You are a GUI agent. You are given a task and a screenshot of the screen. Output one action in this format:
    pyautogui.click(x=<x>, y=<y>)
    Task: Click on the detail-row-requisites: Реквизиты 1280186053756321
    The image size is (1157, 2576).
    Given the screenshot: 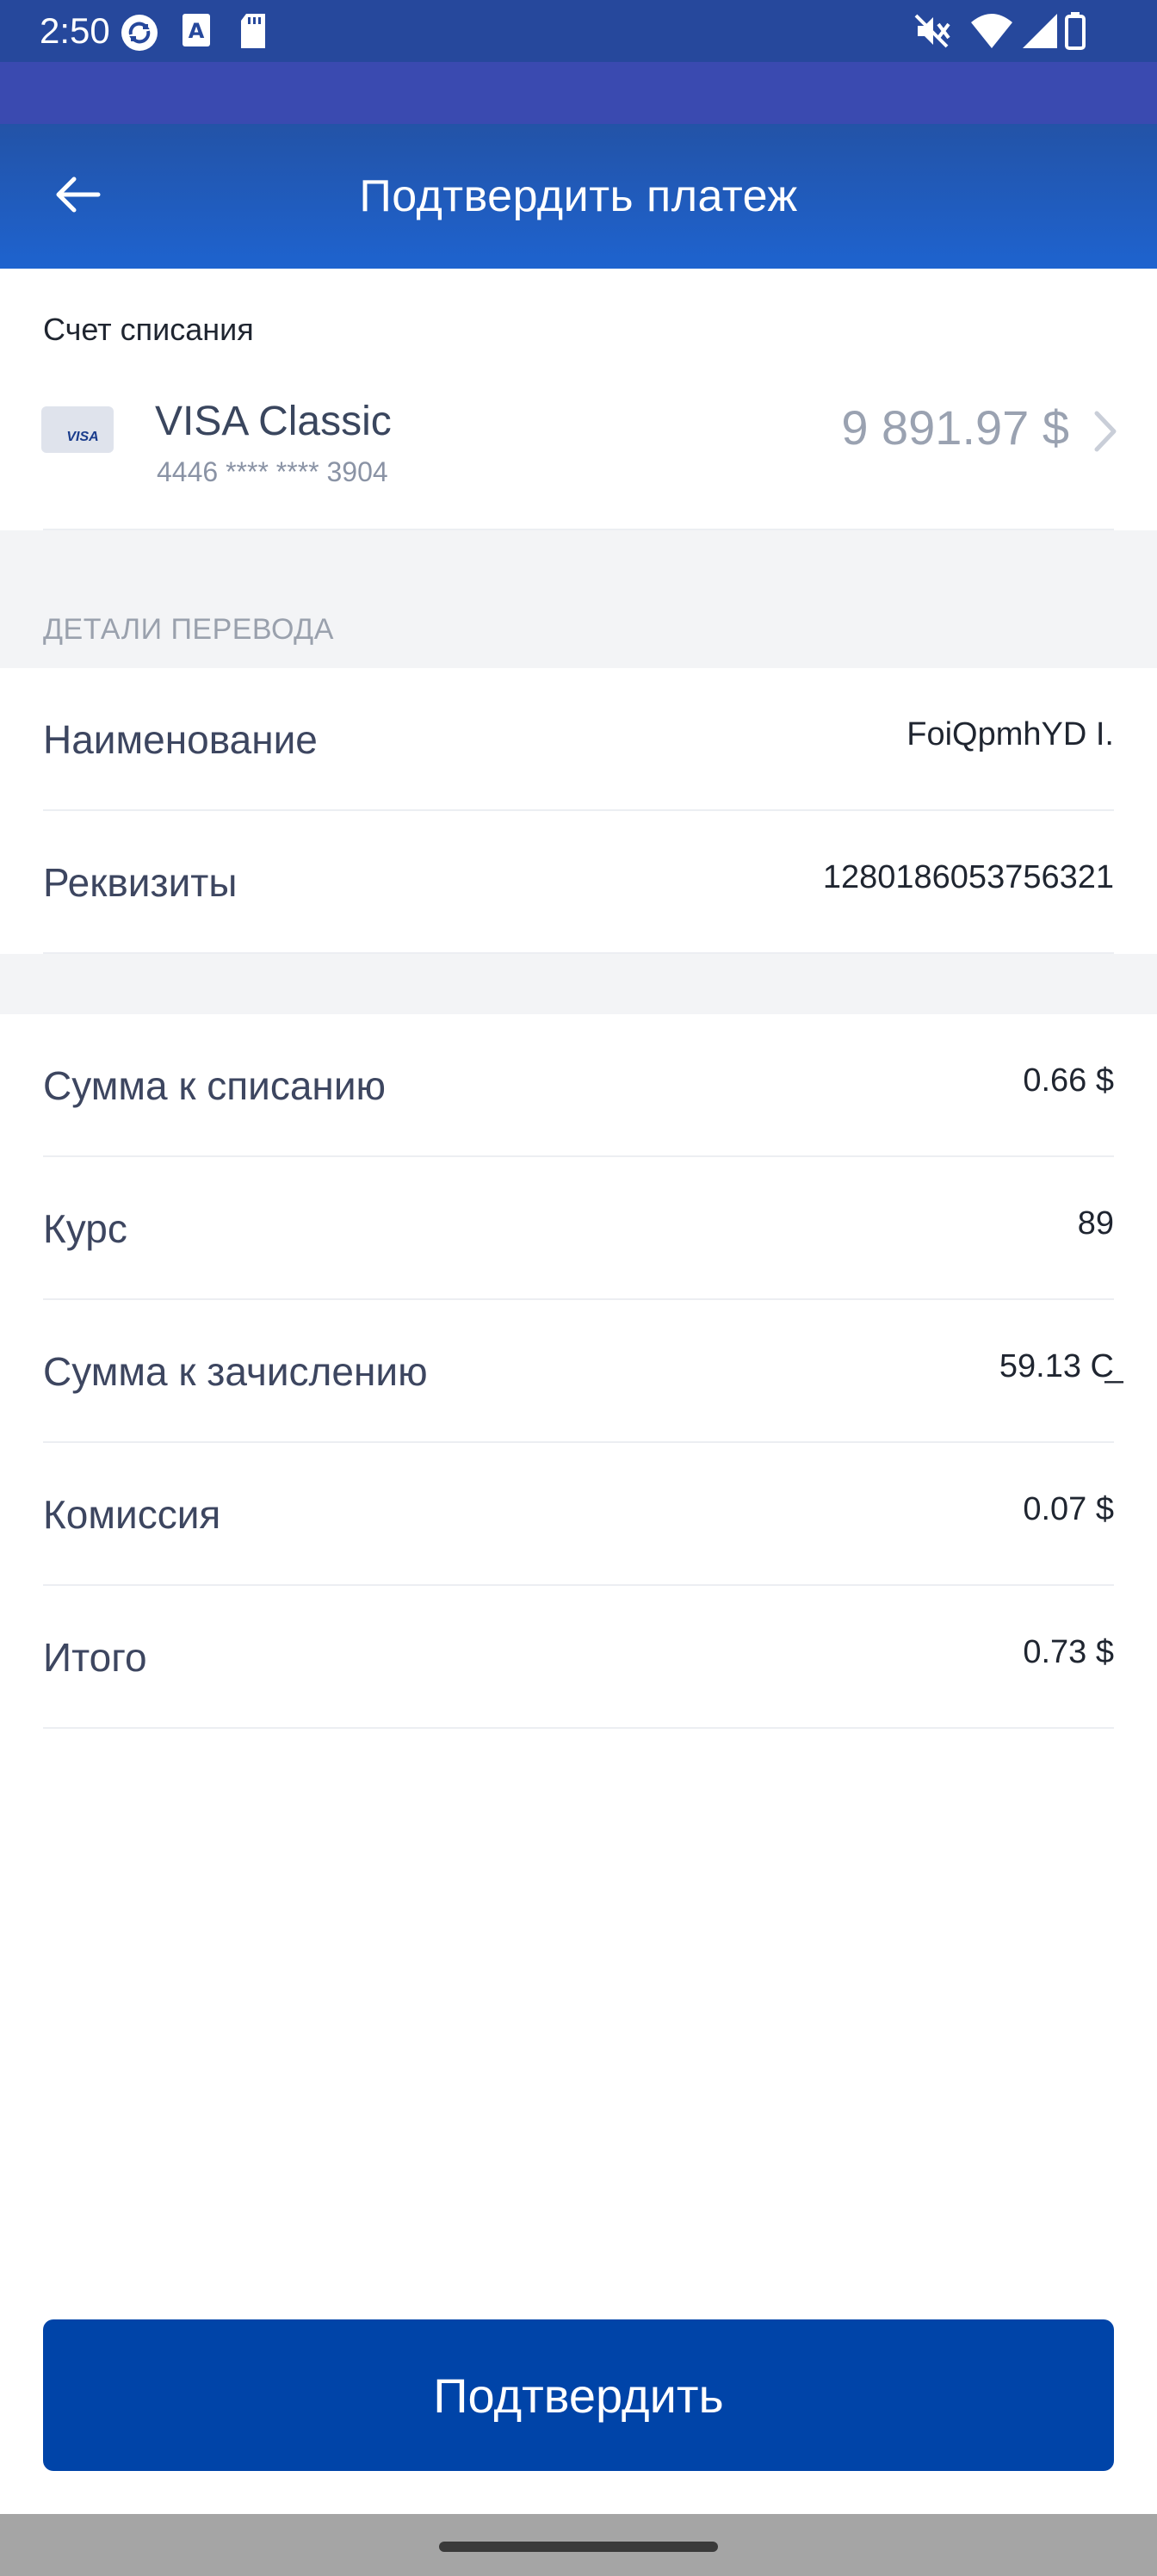 What is the action you would take?
    pyautogui.click(x=579, y=882)
    